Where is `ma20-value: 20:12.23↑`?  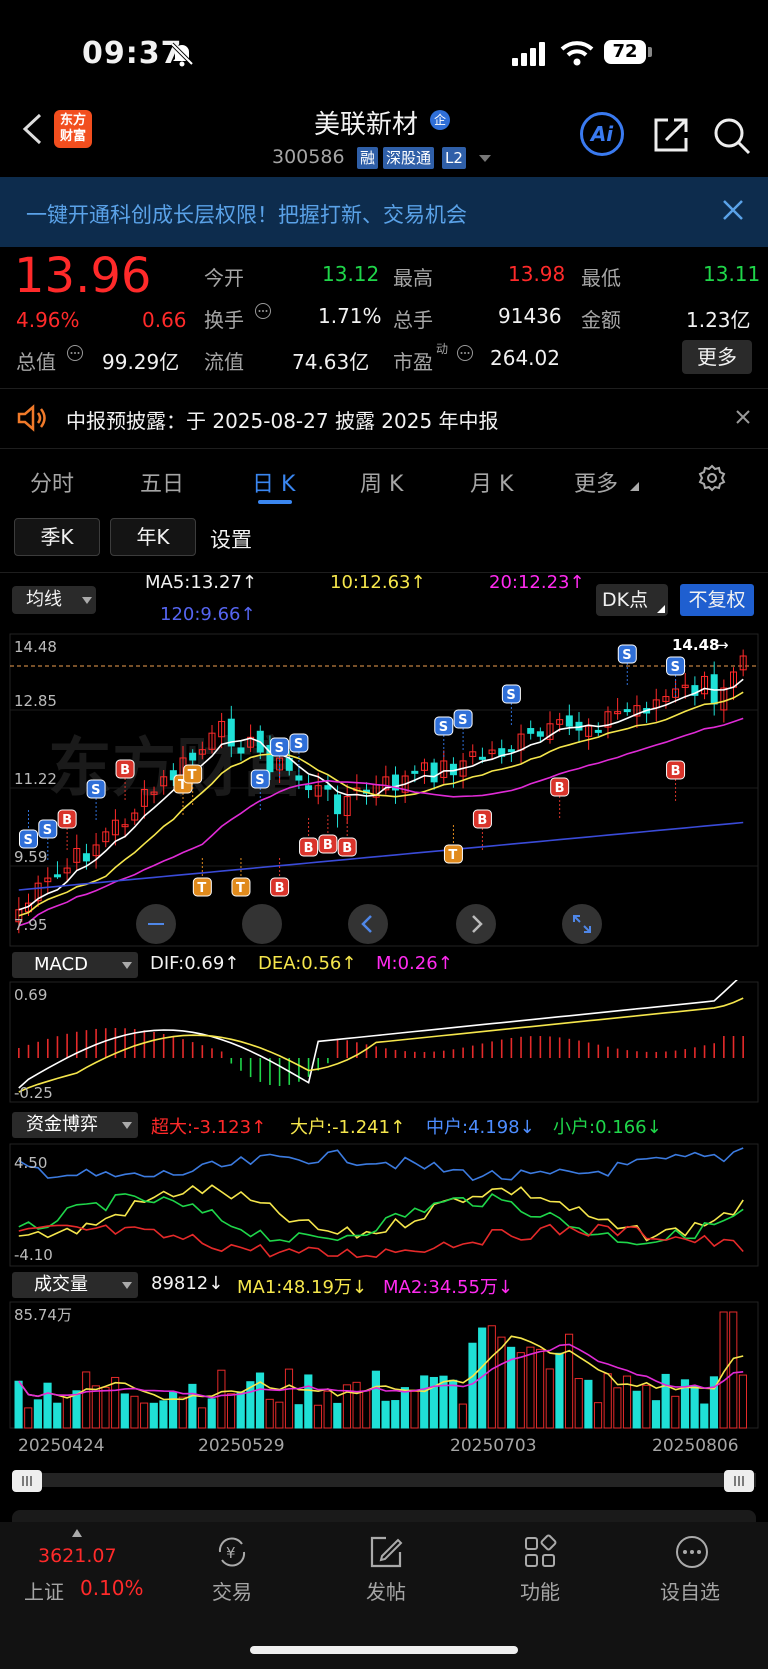
ma20-value: 20:12.23↑ is located at coordinates (537, 582).